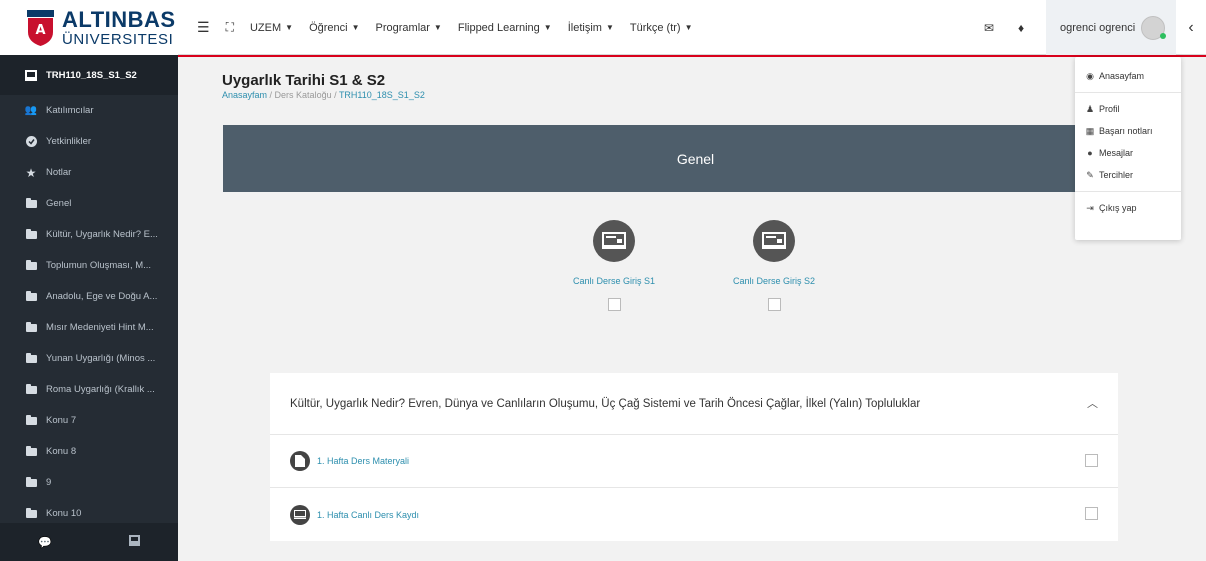 The image size is (1206, 561). Describe the element at coordinates (31, 110) in the screenshot. I see `users-icon: 👥` at that location.